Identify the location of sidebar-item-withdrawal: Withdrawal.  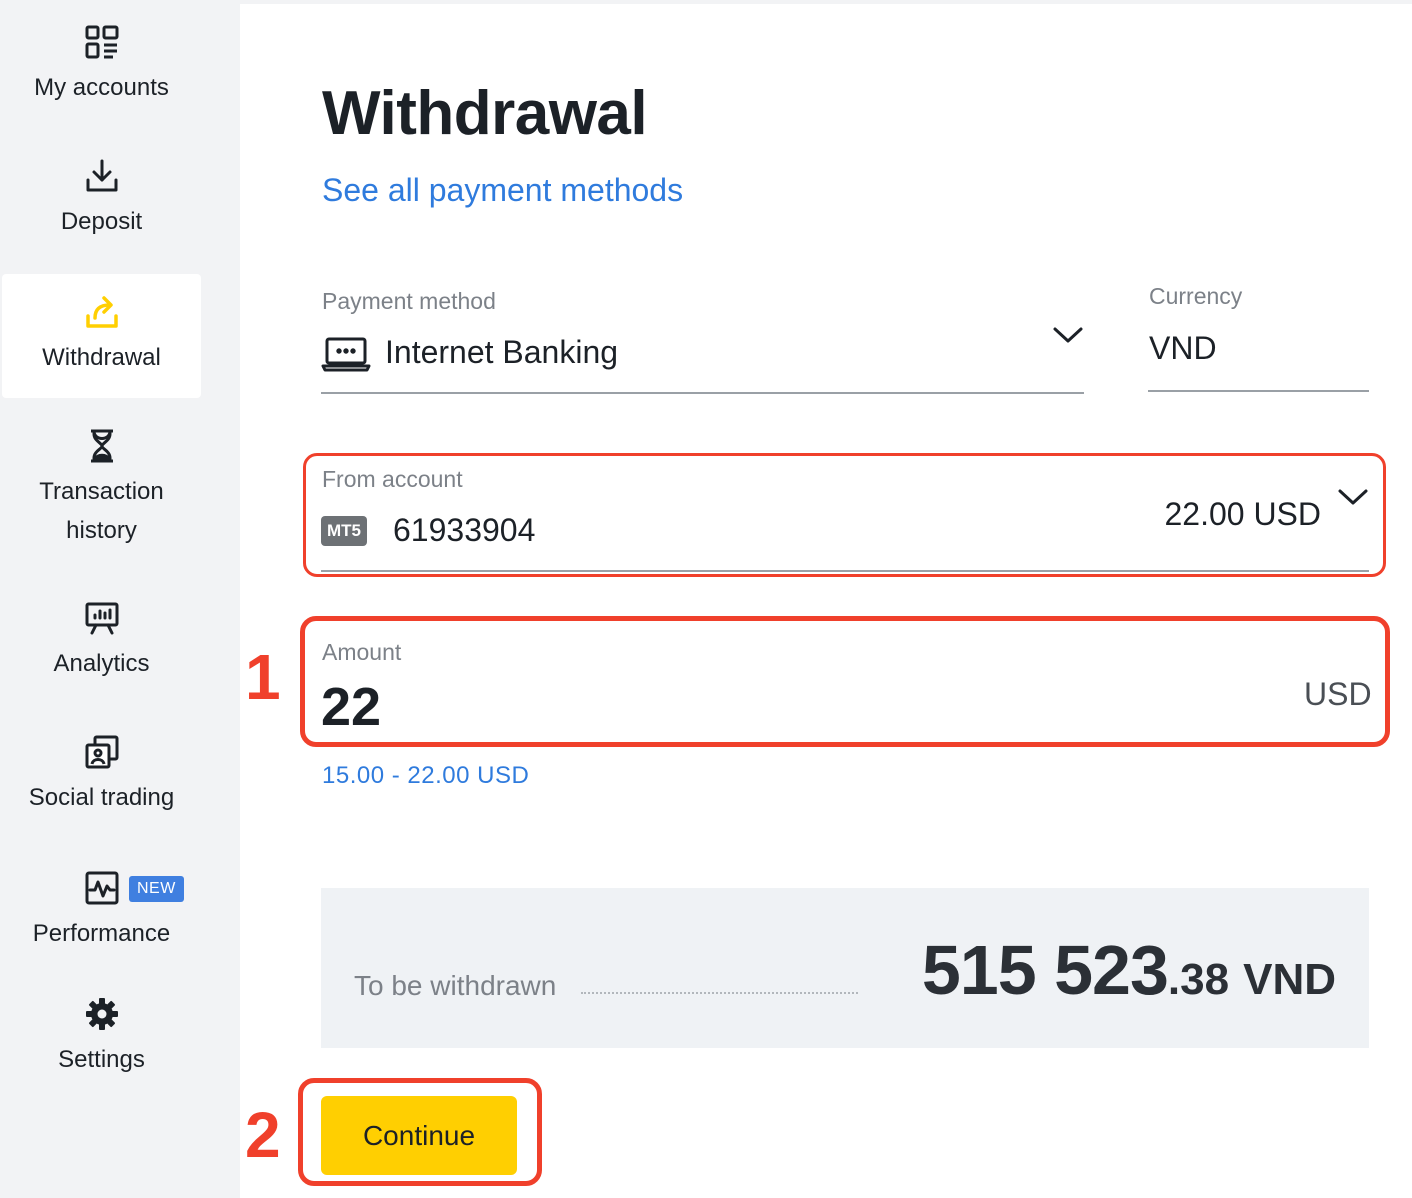
(101, 336).